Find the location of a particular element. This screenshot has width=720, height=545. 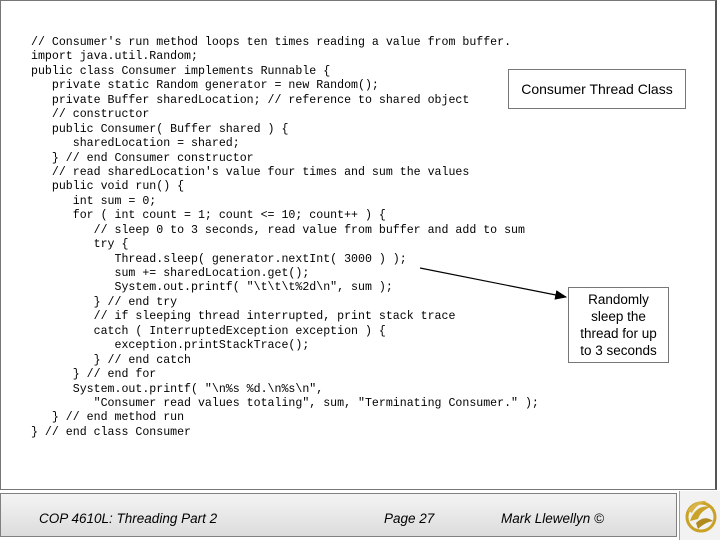

code-line: } // end for is located at coordinates (94, 375).